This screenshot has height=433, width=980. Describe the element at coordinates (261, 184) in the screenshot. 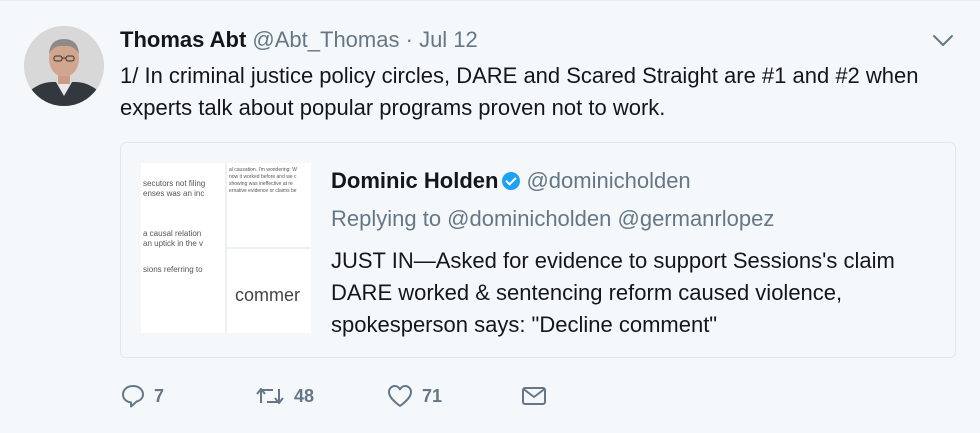

I see `thumbnail-text: showing was ineffective at re` at that location.